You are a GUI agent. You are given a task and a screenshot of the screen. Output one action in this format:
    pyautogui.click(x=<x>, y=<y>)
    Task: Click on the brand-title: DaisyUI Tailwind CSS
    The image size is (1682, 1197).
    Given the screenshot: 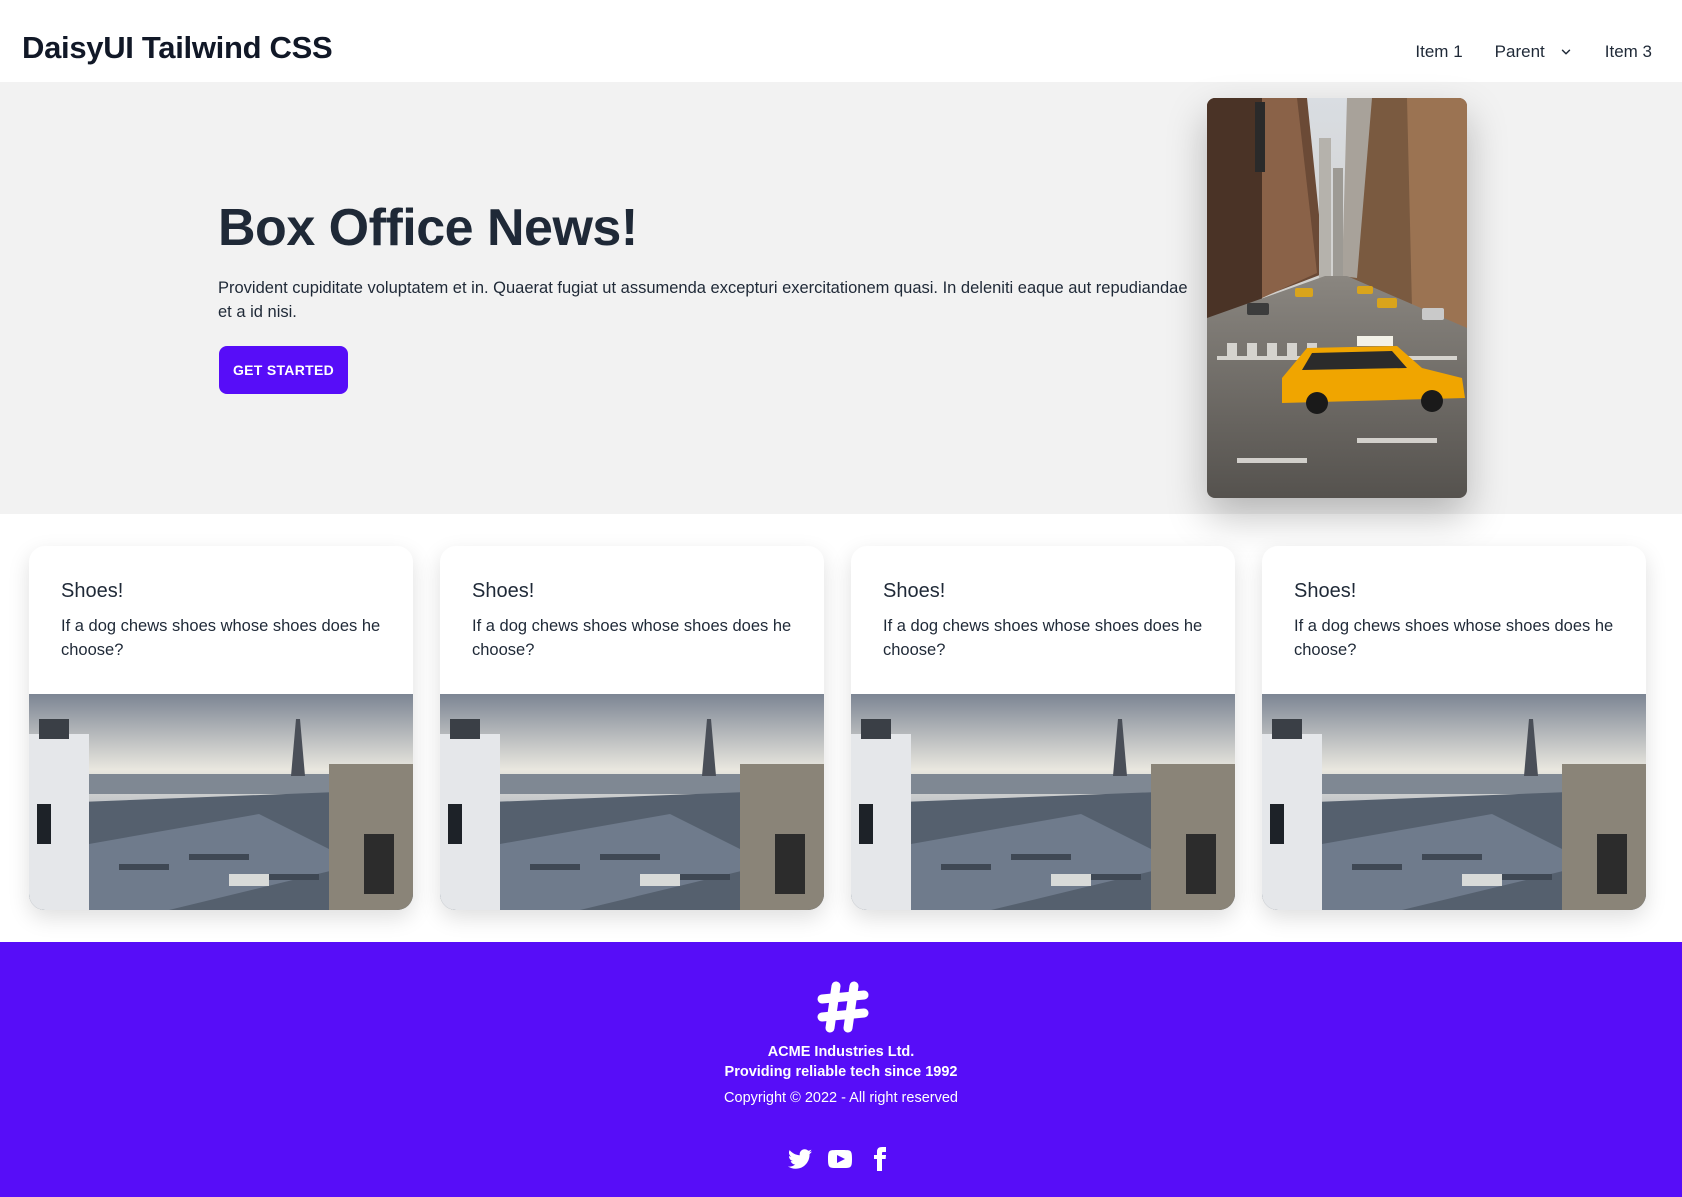 What is the action you would take?
    pyautogui.click(x=177, y=48)
    